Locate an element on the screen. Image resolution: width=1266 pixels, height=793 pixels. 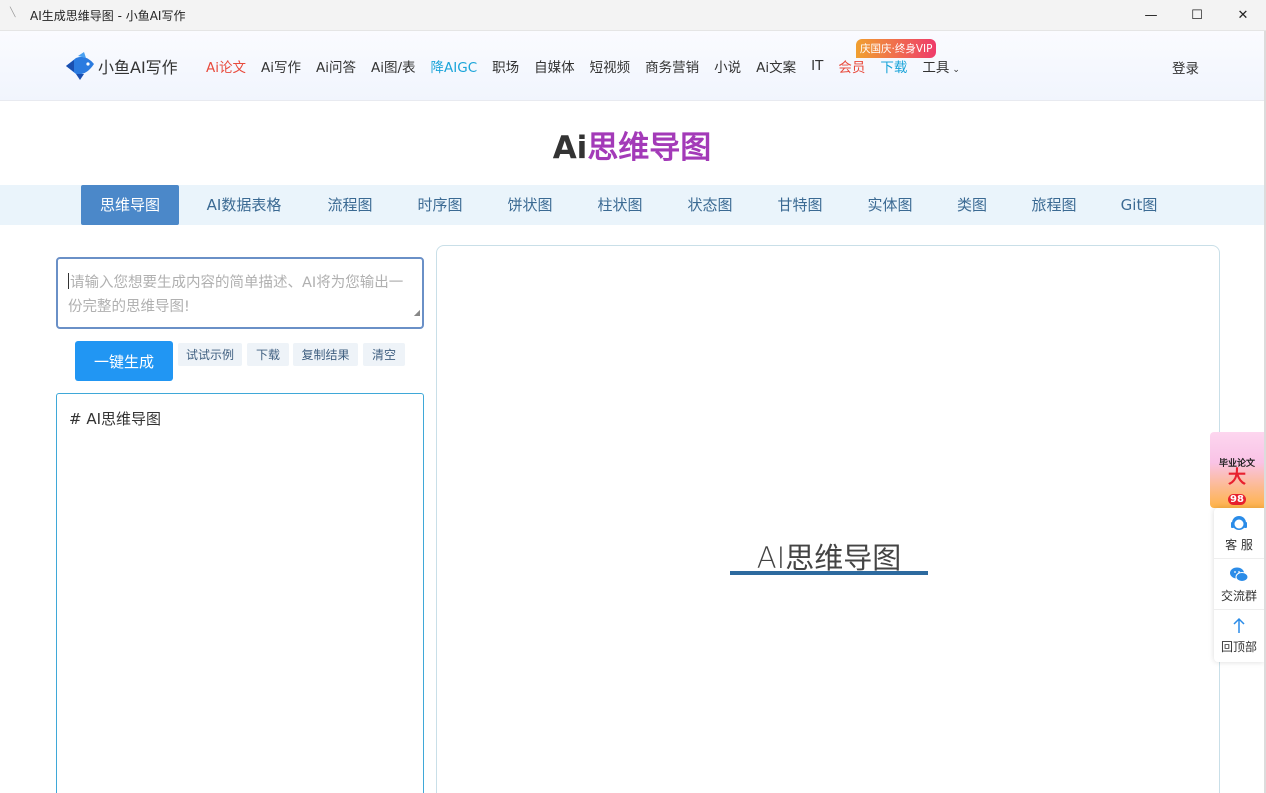
copy-result-button: 复制结果 is located at coordinates (325, 354).